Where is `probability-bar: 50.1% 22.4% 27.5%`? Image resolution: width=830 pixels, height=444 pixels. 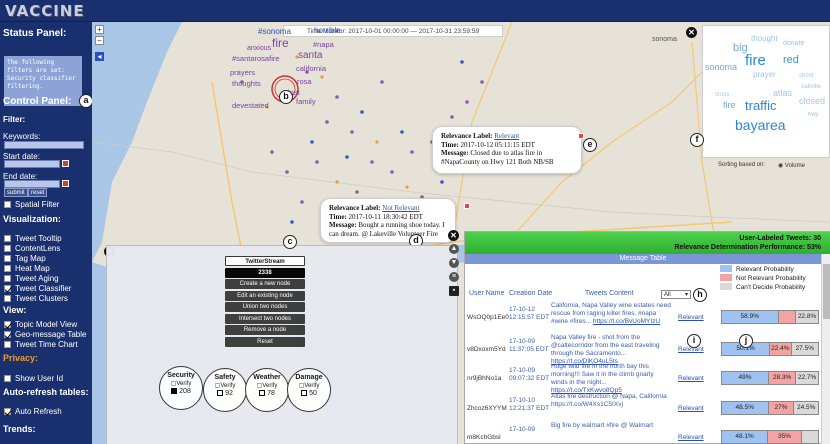 probability-bar: 50.1% 22.4% 27.5% is located at coordinates (770, 349).